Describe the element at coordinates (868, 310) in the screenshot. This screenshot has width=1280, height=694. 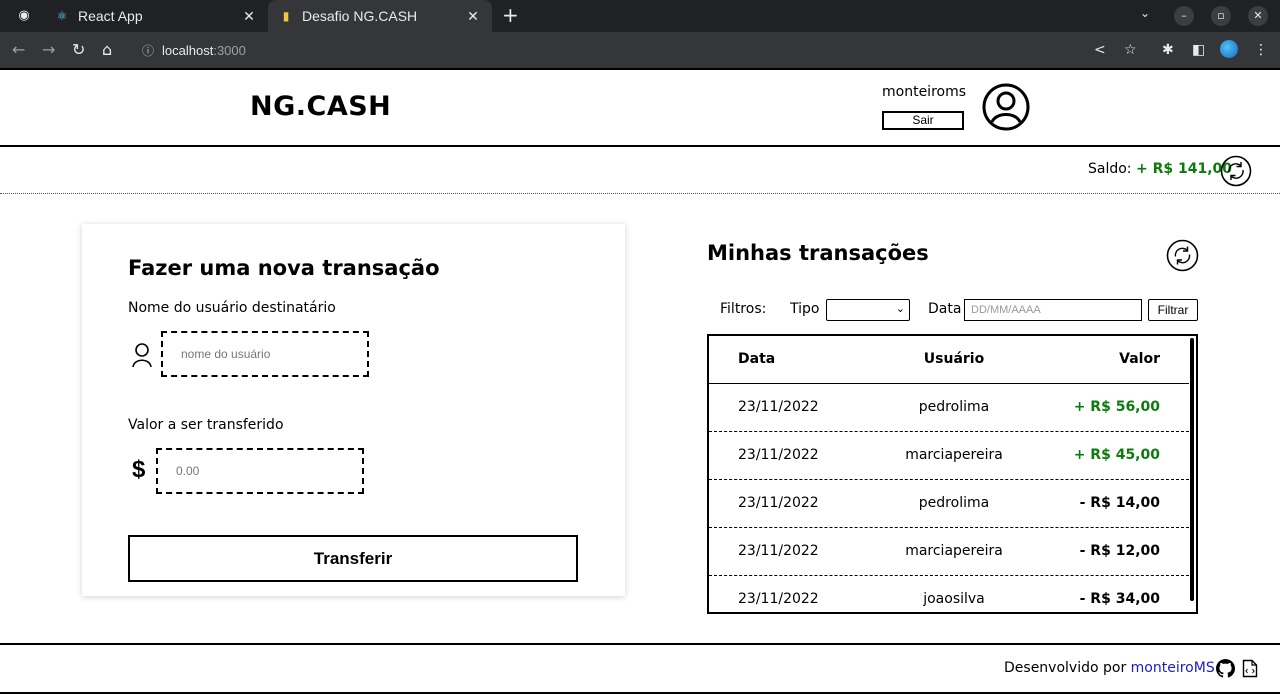
I see `type-select: ⌄` at that location.